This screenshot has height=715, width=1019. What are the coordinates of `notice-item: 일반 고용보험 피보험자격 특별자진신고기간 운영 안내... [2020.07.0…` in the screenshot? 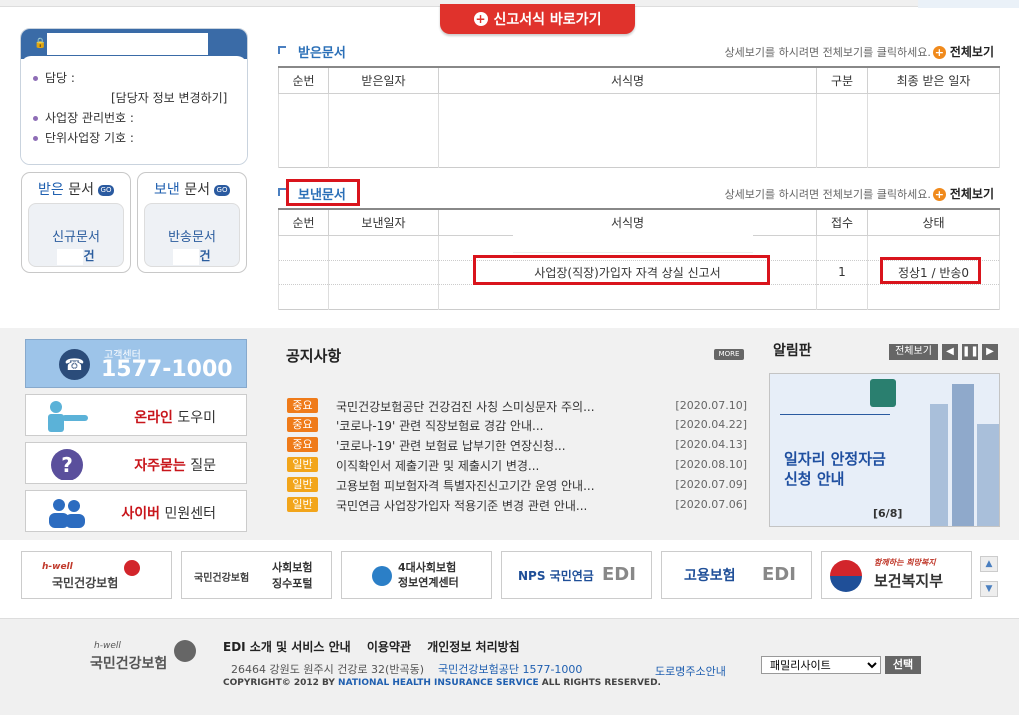 It's located at (517, 485).